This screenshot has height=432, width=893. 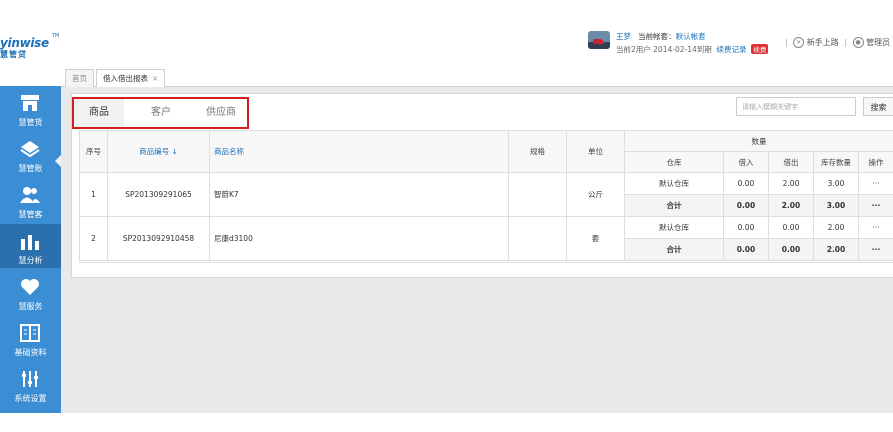 I want to click on bar-chart-icon, so click(x=30, y=242).